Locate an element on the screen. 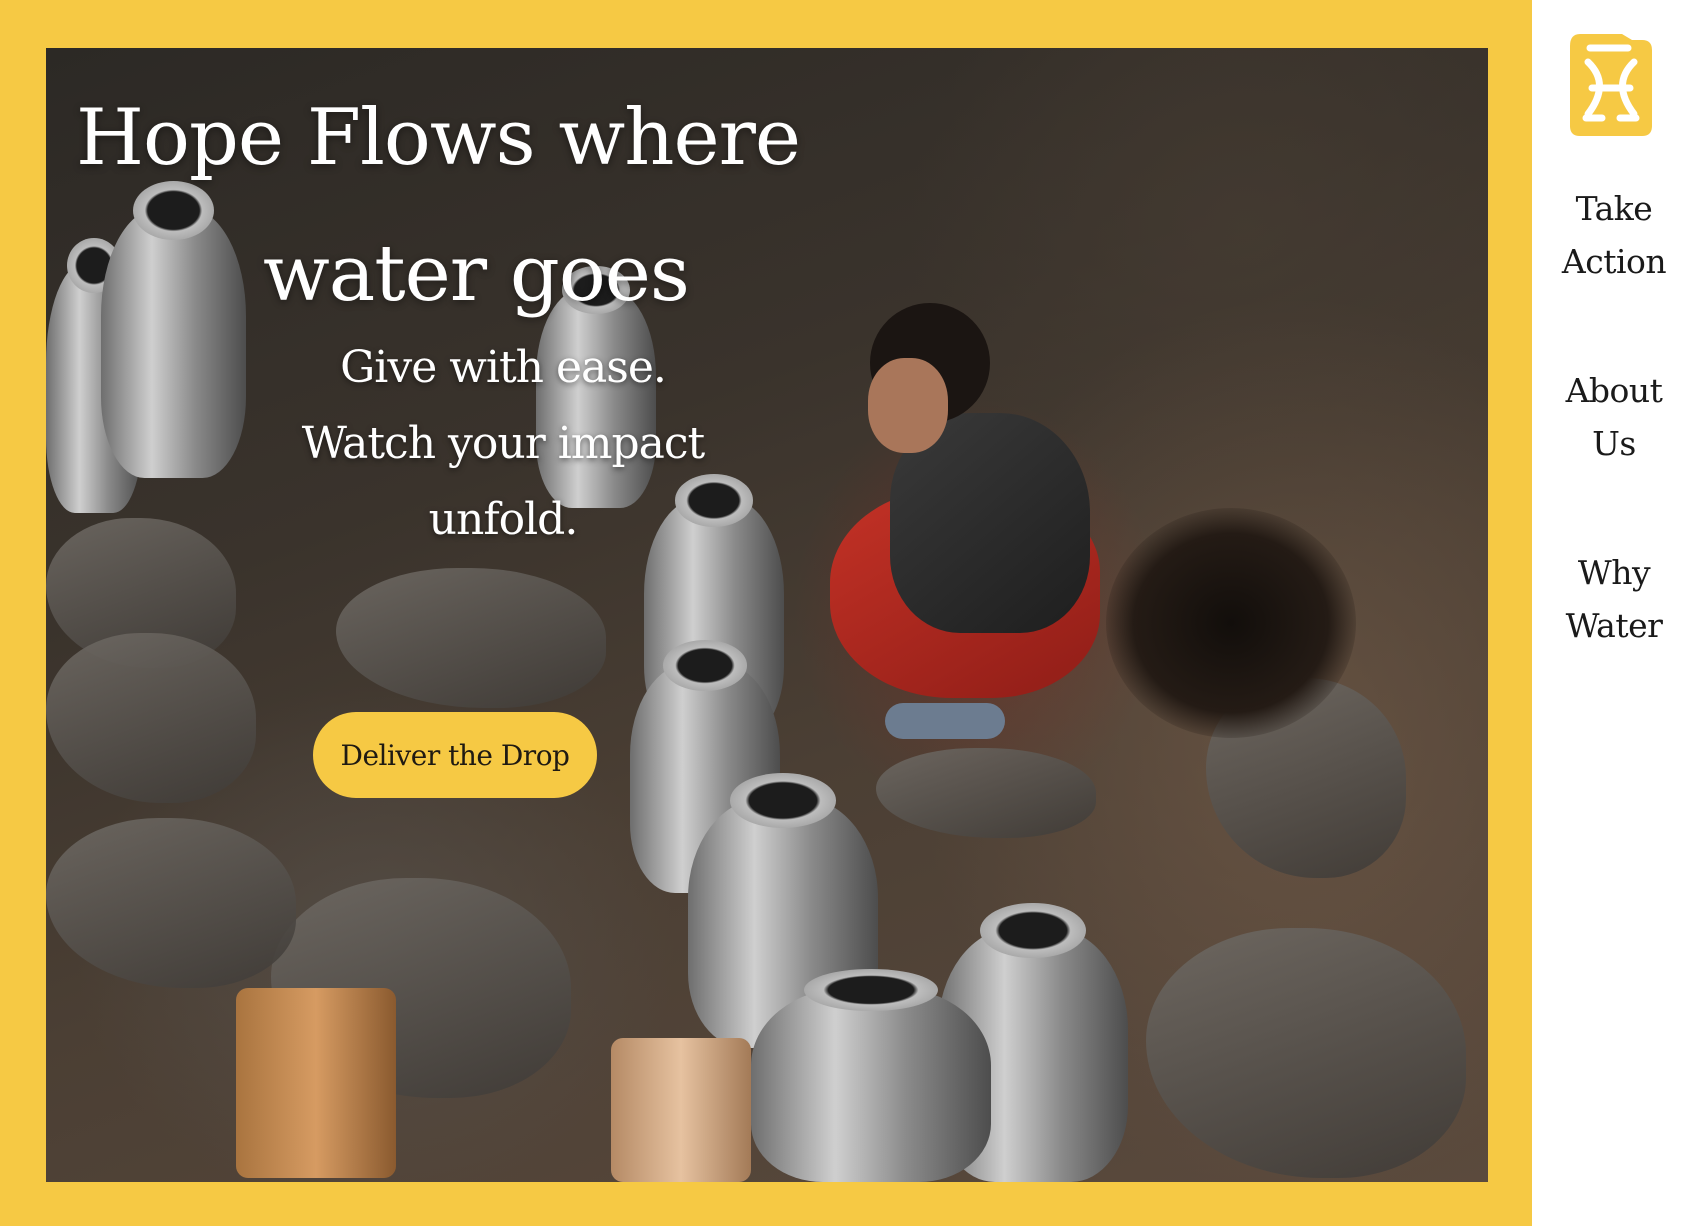  jerrycan-icon is located at coordinates (1611, 85).